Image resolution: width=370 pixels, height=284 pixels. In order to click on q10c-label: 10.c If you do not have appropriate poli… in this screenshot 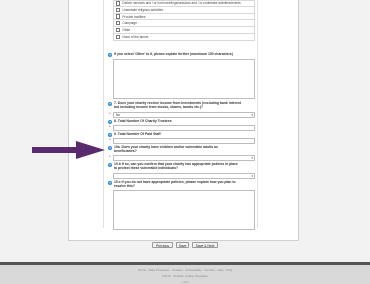, I will do `click(175, 184)`.